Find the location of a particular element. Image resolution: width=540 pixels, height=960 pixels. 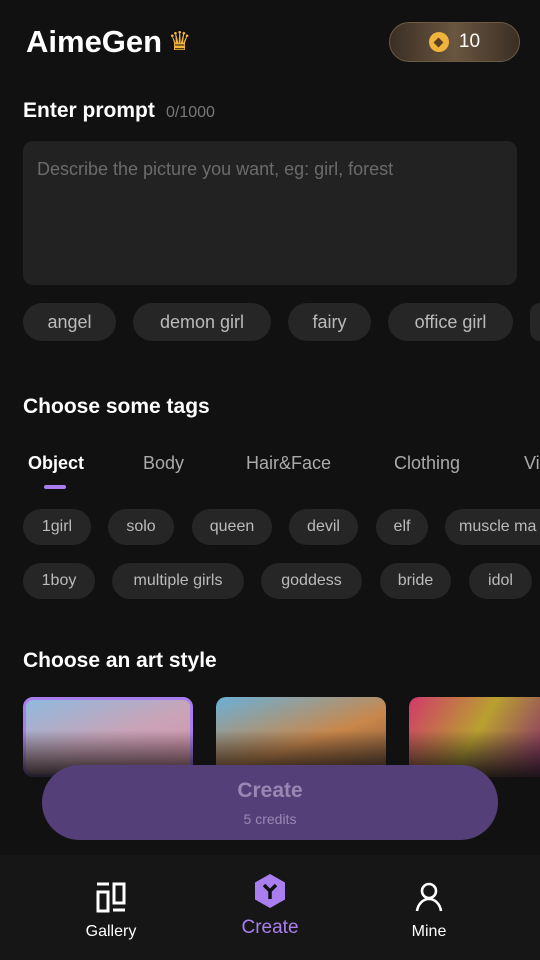

tab-clothing: Clothing is located at coordinates (427, 463).